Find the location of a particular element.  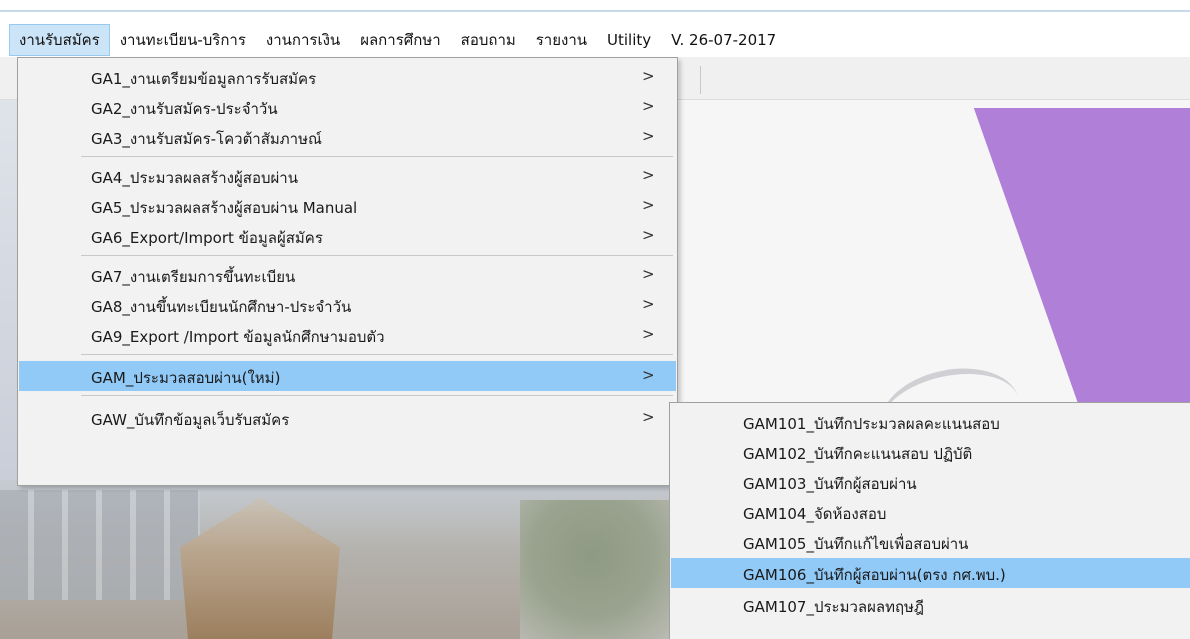

submenu-item-label: GAM105_บันทึกแก้ไขเพื่อสอบผ่าน is located at coordinates (856, 544).